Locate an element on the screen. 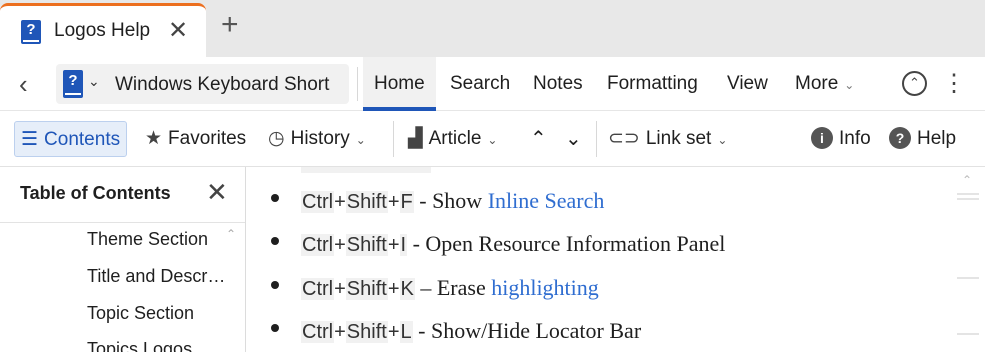  contents-button: ☰ Contents is located at coordinates (71, 139).